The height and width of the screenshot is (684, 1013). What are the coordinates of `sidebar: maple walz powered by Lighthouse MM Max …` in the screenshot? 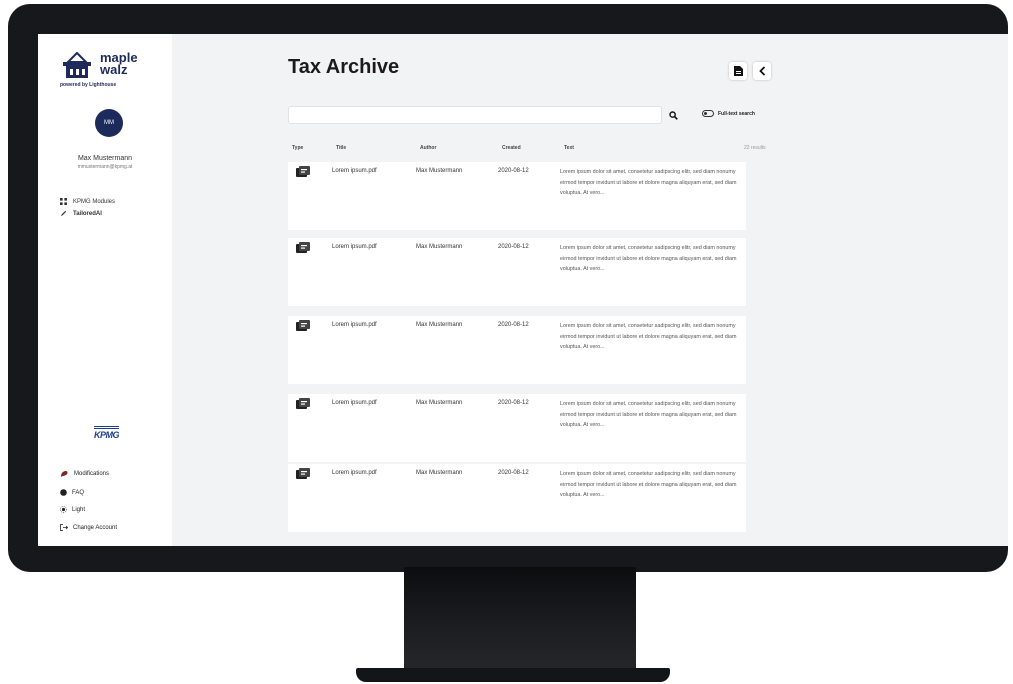 It's located at (105, 290).